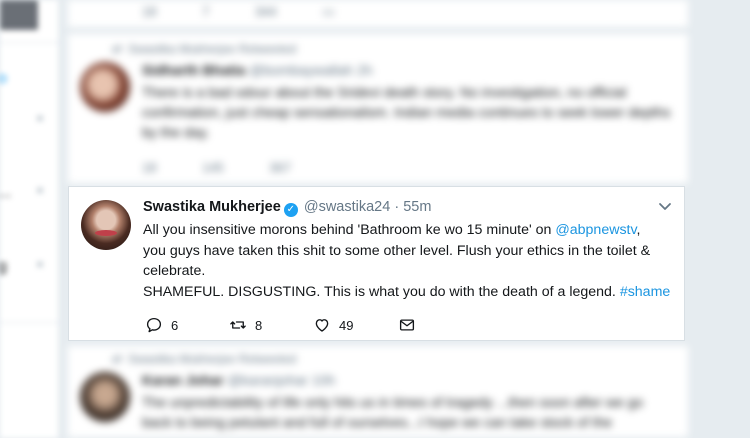 This screenshot has height=438, width=750. I want to click on retweet-icon, so click(238, 325).